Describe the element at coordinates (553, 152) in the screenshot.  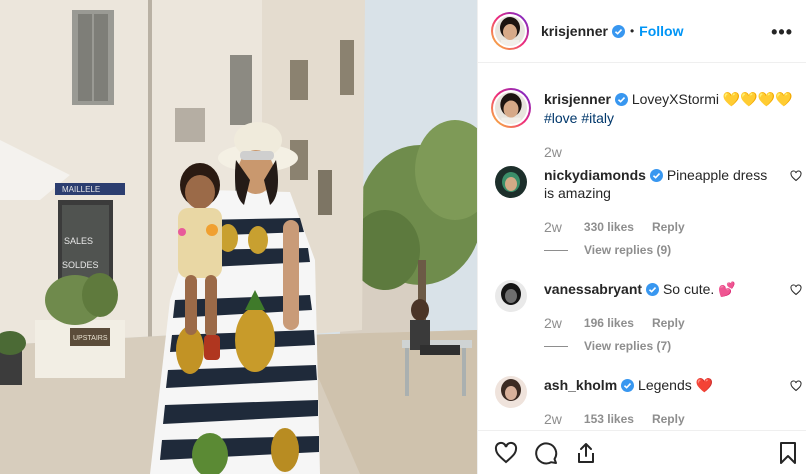
I see `caption-timestamp: 2w` at that location.